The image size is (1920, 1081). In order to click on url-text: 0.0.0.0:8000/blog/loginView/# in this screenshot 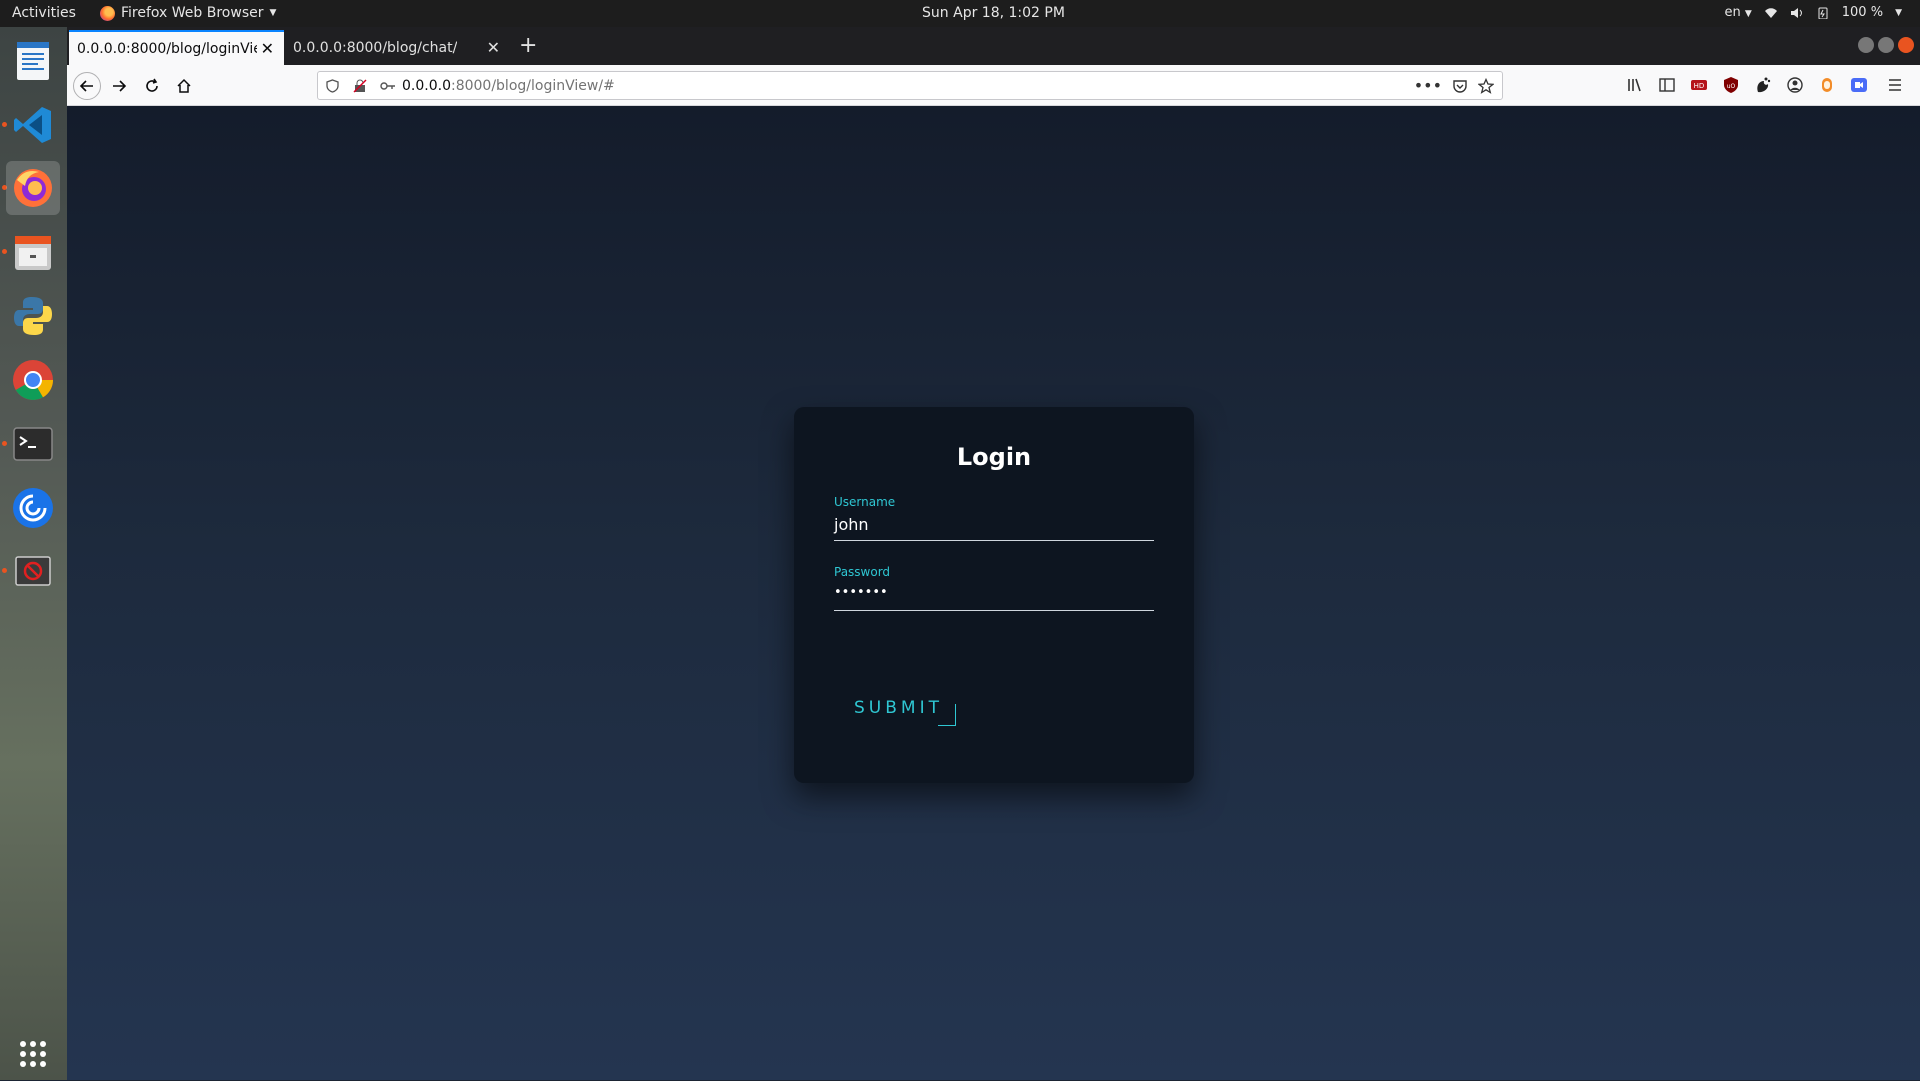, I will do `click(508, 86)`.